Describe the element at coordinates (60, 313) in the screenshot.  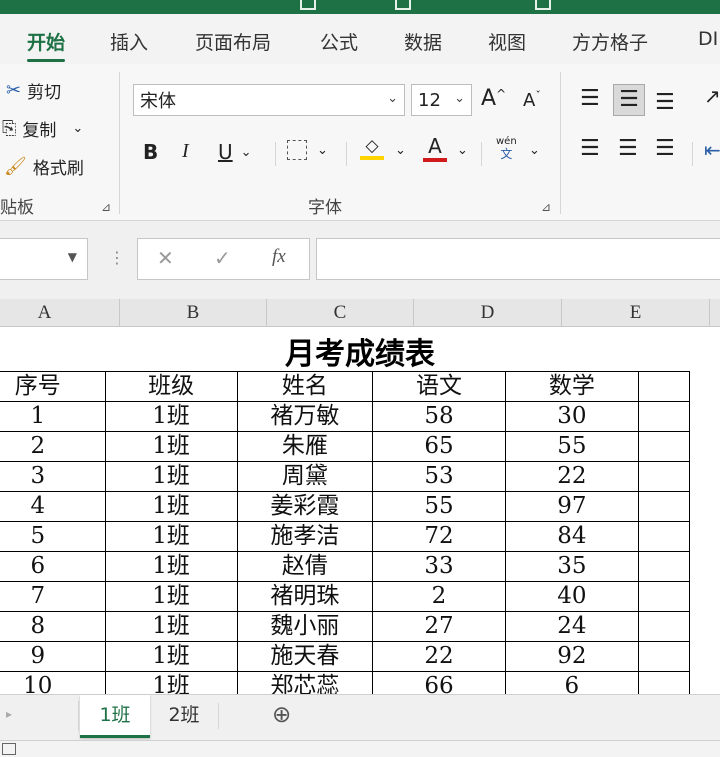
I see `column-header-a: A` at that location.